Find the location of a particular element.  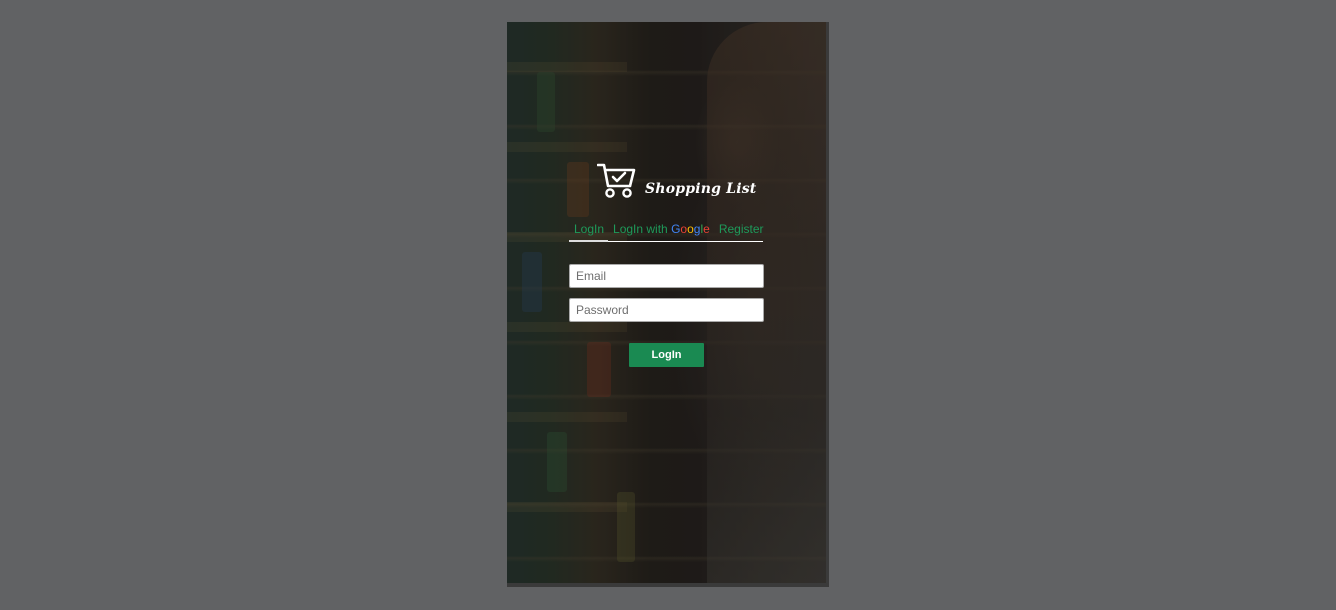

tab-login-with-google: LogIn with Google is located at coordinates (661, 230).